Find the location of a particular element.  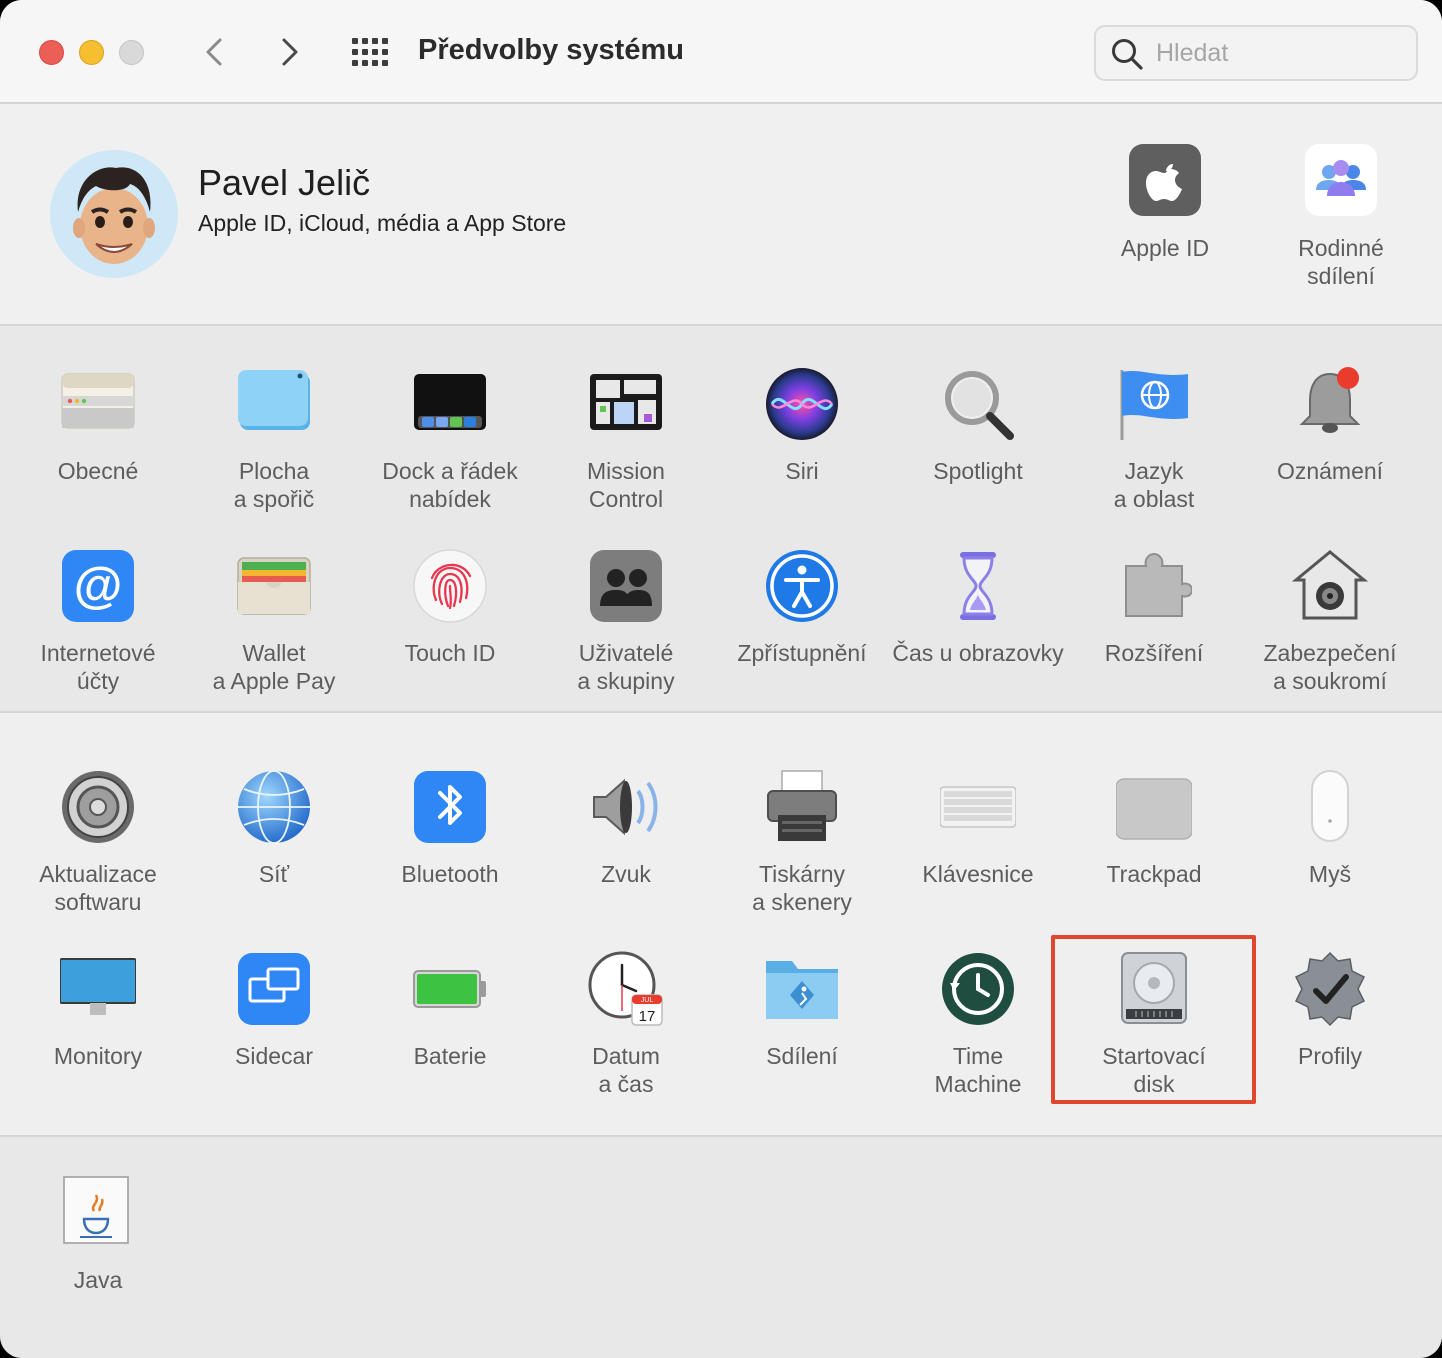

accessibility-icon-wrapper is located at coordinates (802, 586).